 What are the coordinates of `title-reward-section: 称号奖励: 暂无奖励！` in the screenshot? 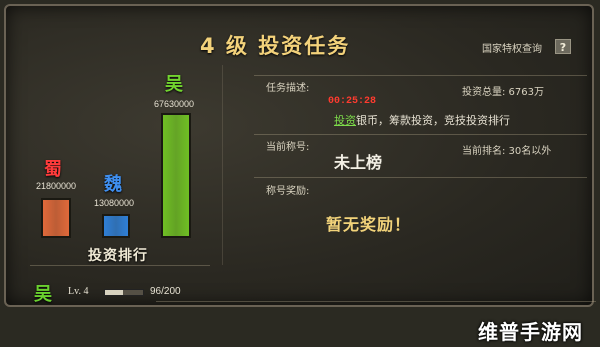 It's located at (420, 222).